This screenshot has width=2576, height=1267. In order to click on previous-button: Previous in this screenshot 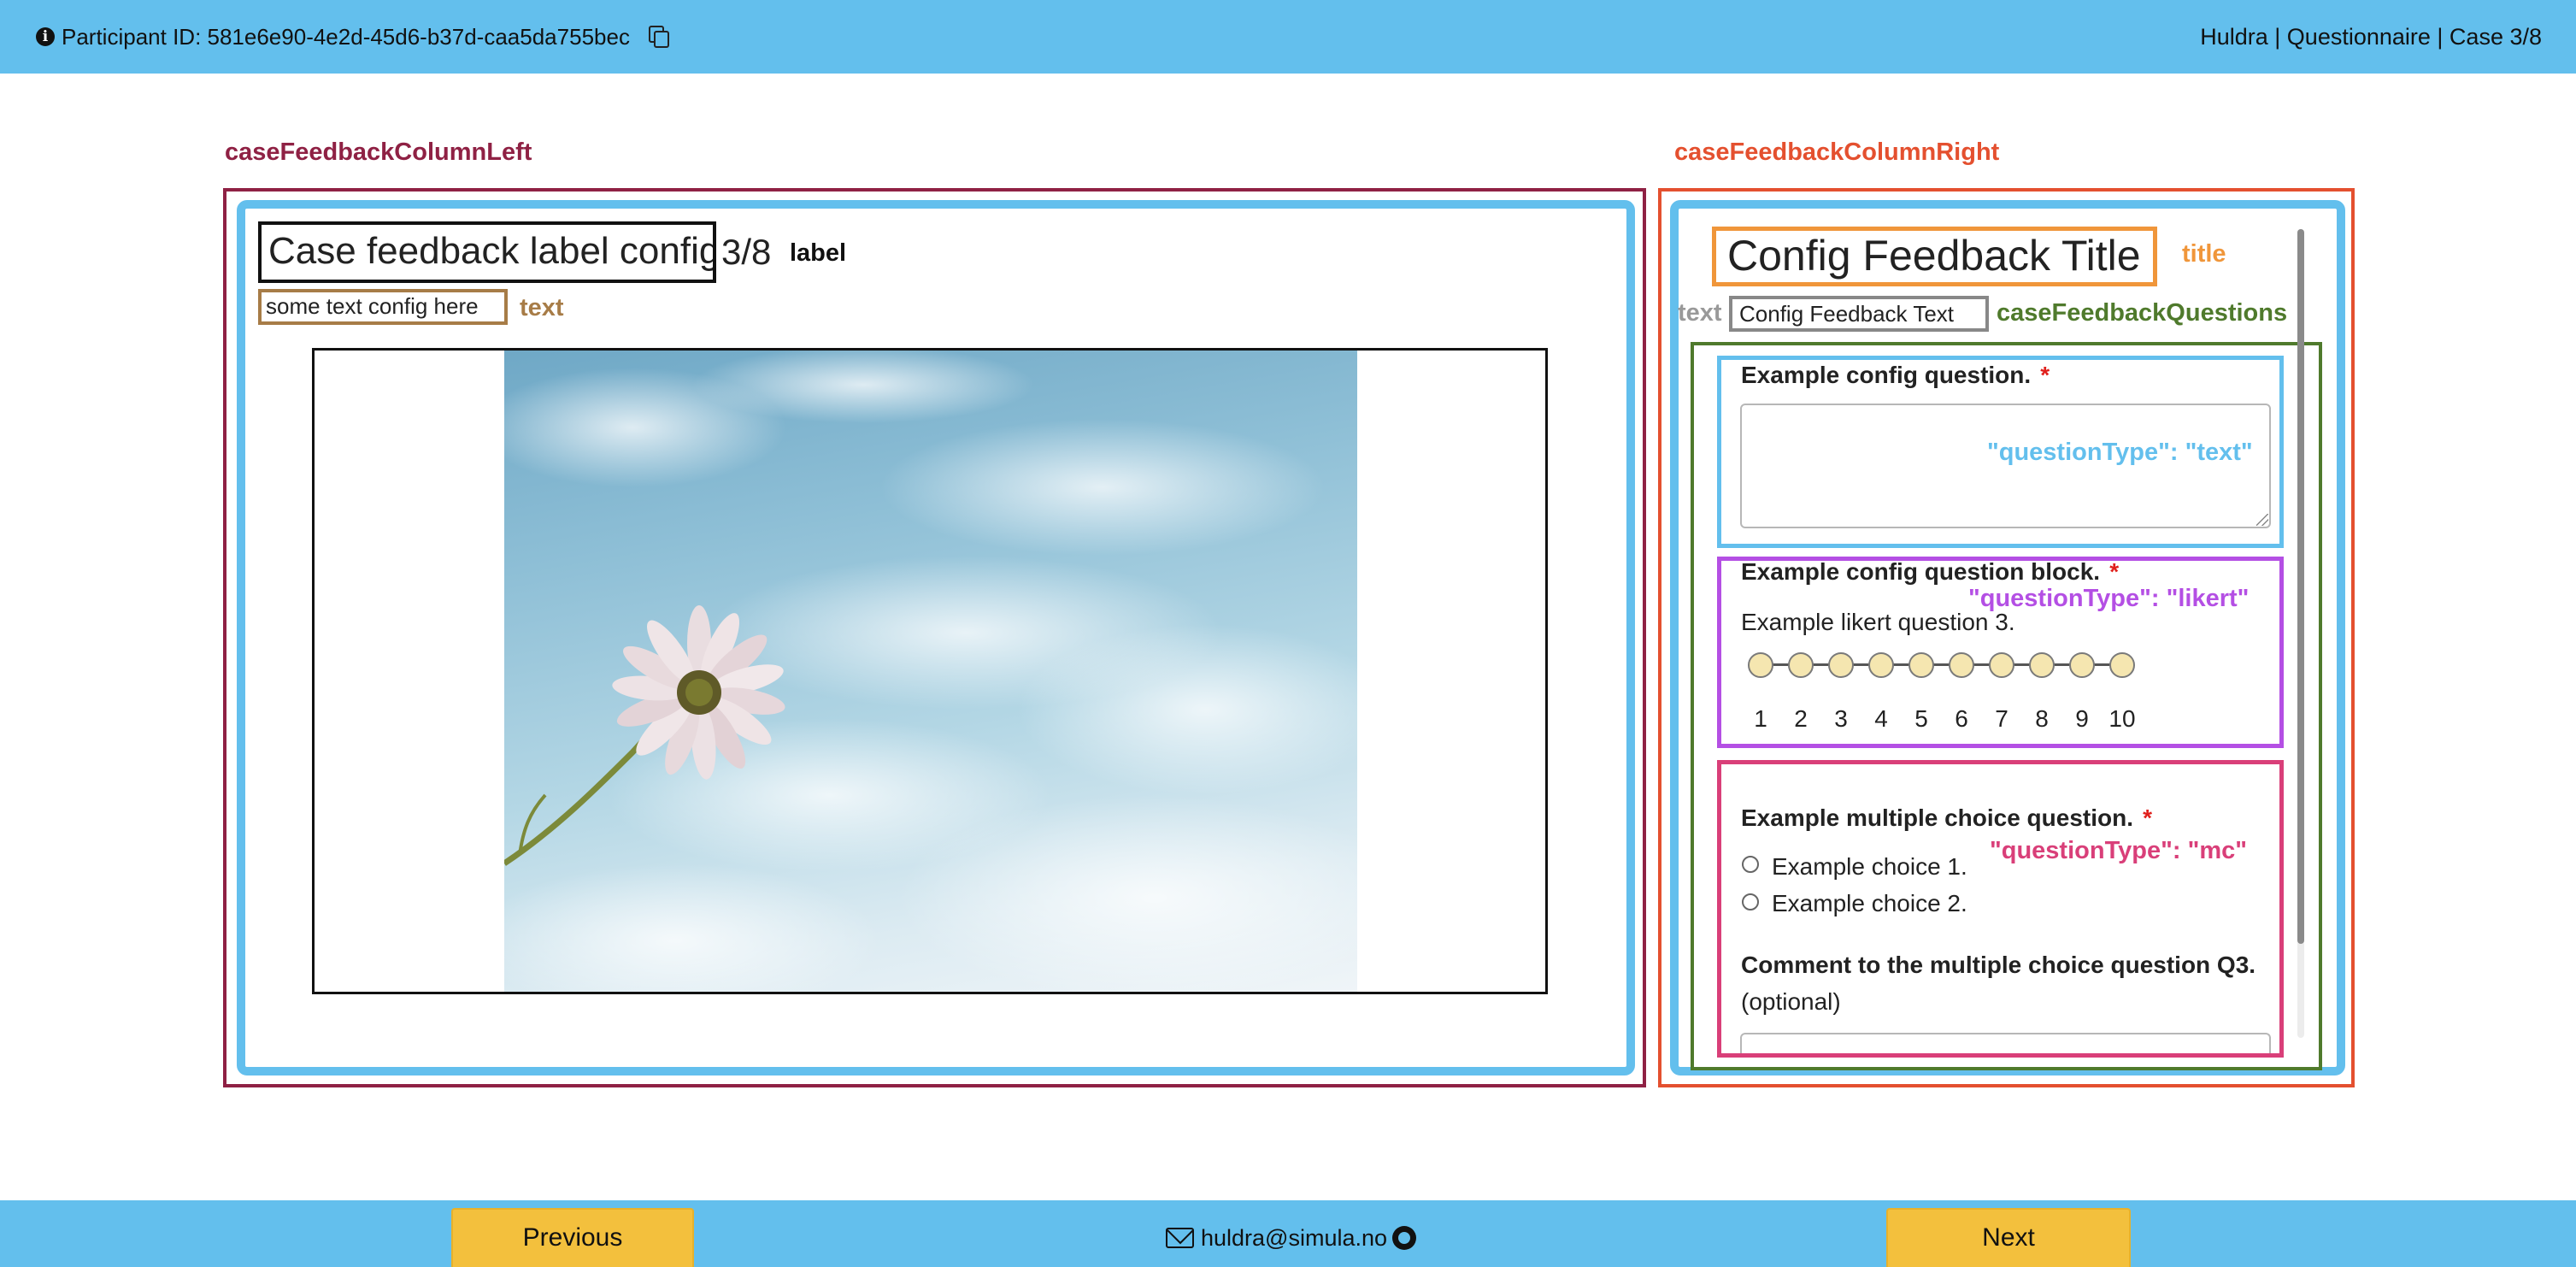, I will do `click(572, 1238)`.